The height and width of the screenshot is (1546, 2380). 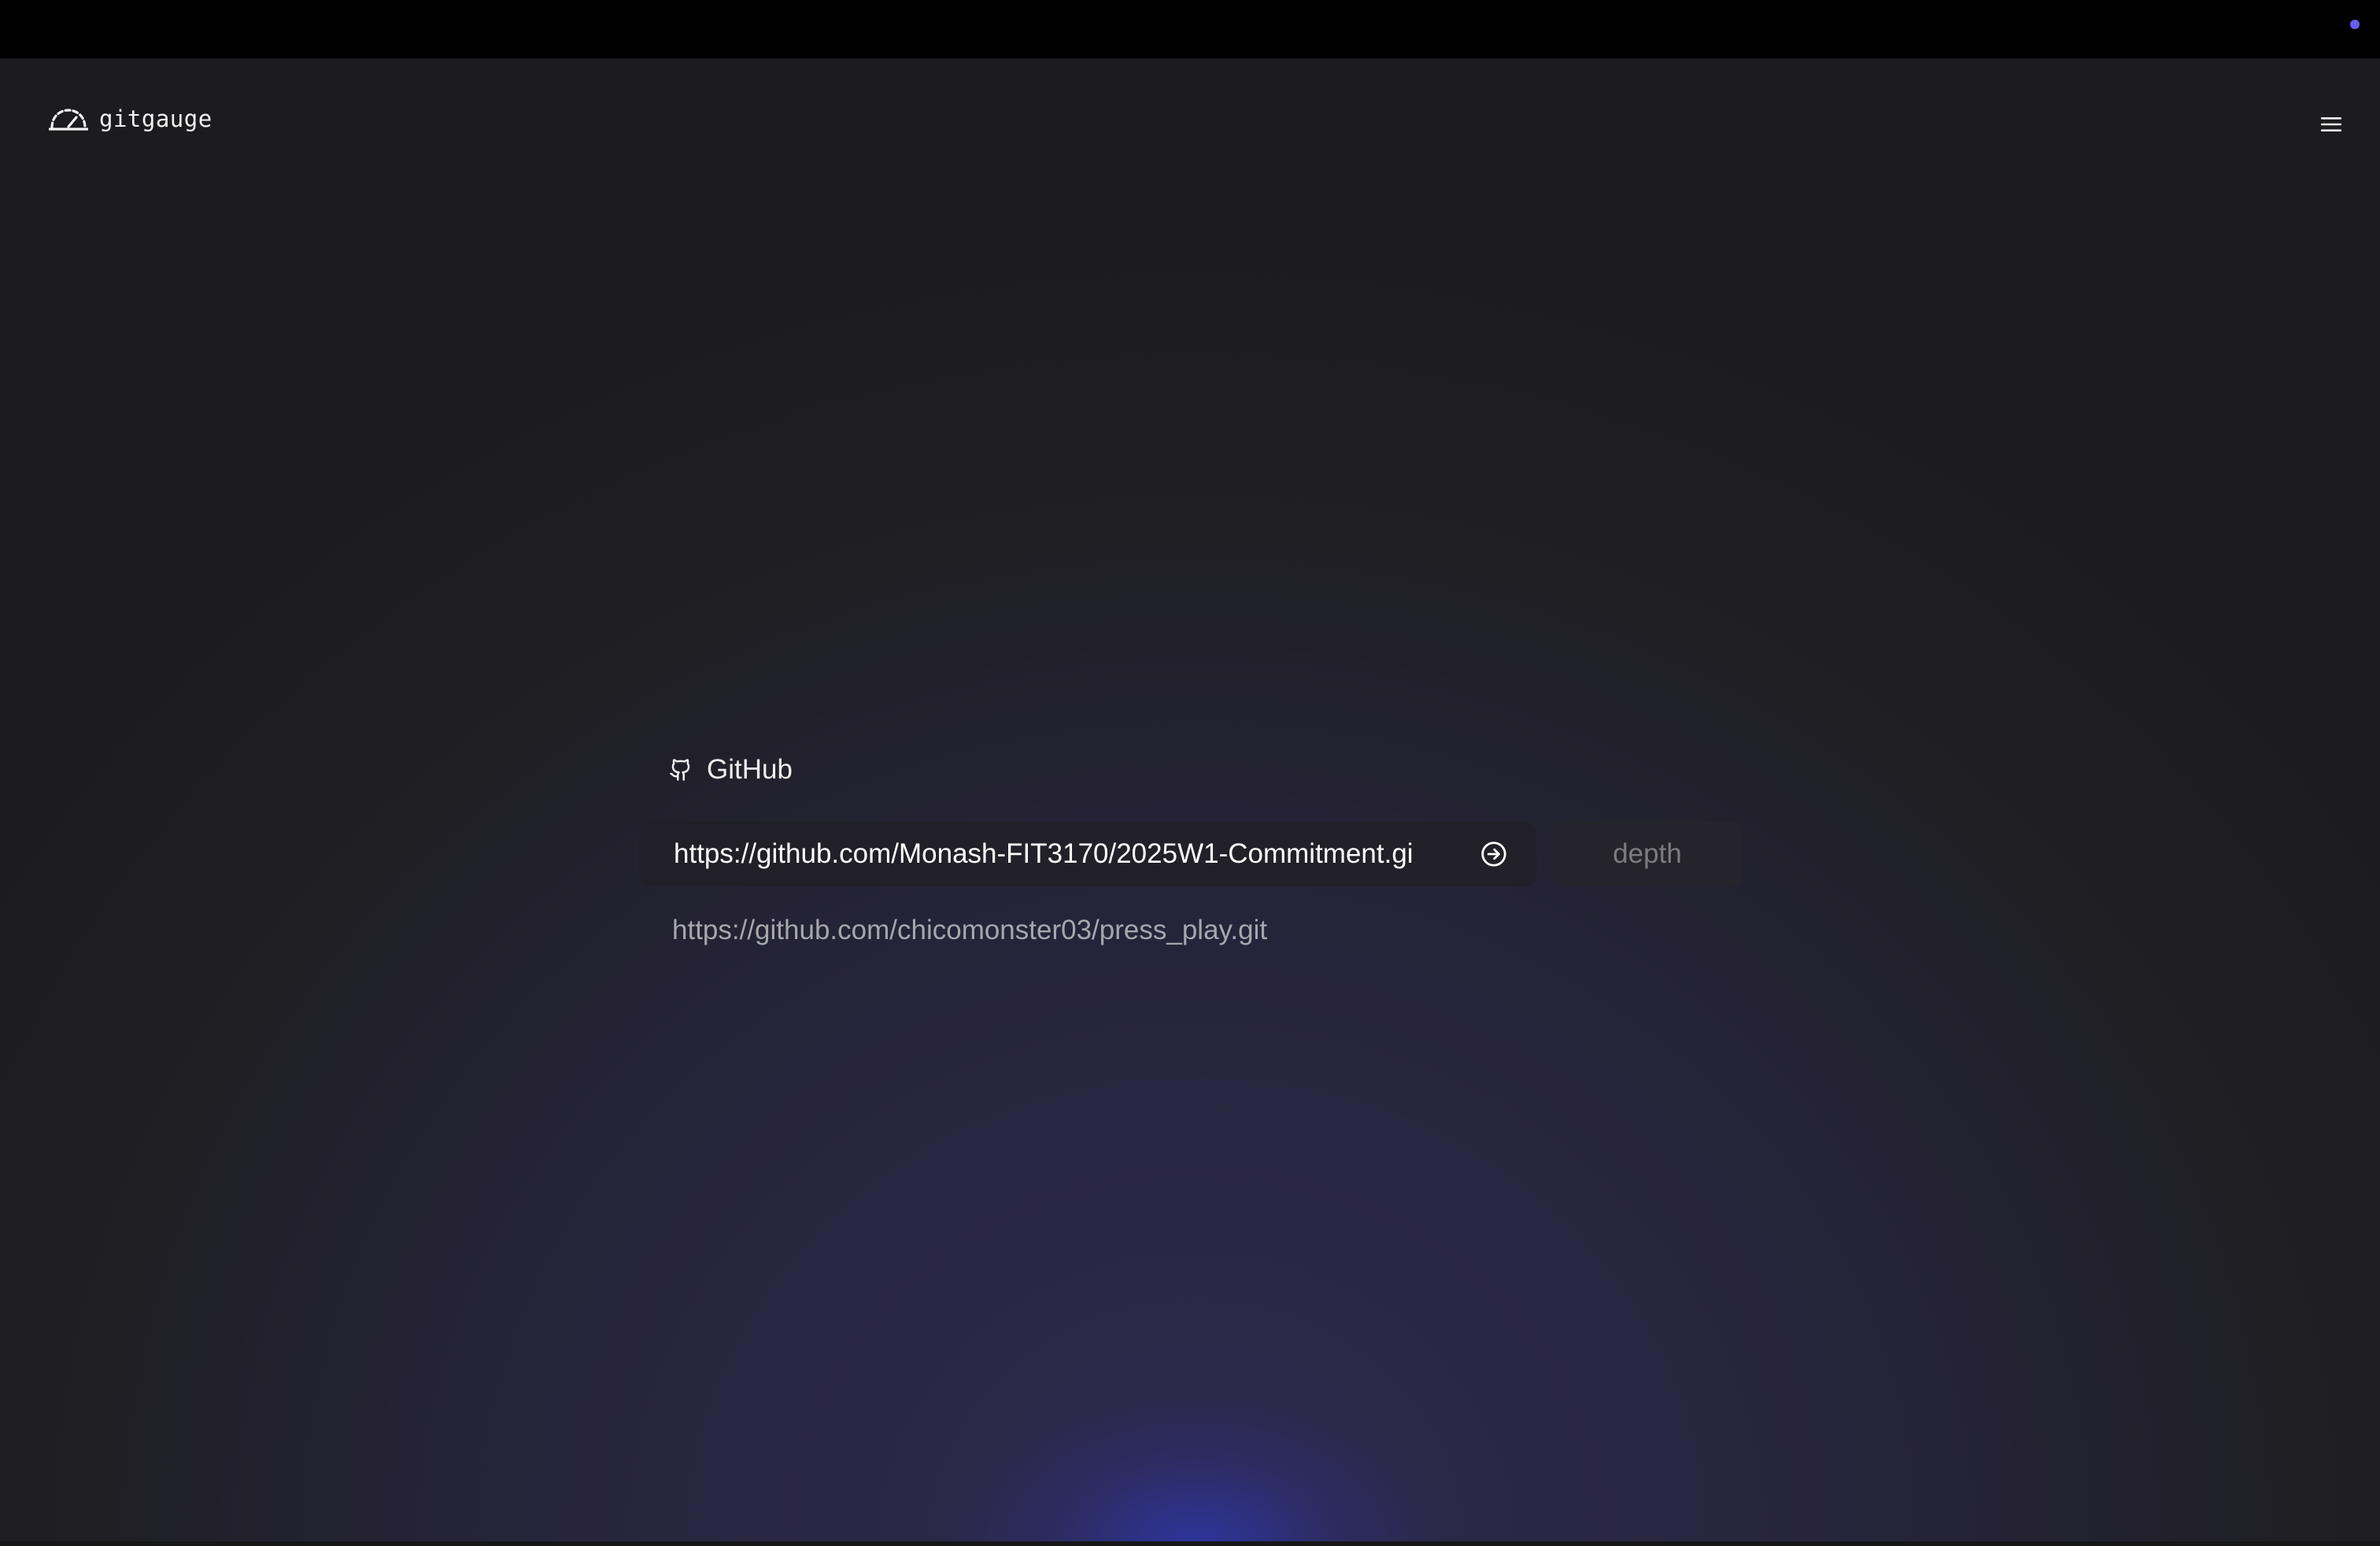 I want to click on menu-button, so click(x=2331, y=125).